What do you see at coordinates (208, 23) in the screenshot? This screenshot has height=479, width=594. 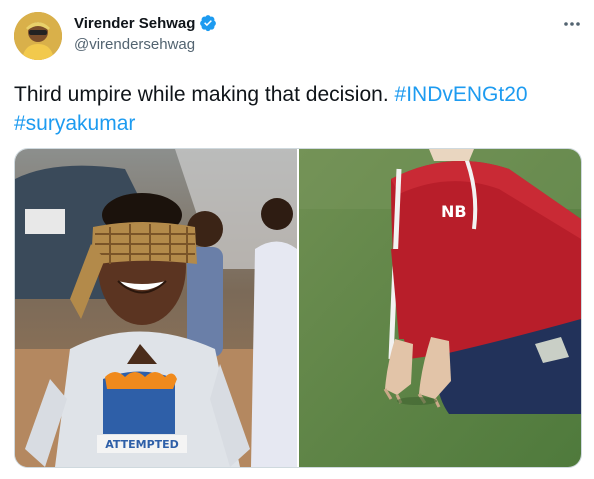 I see `verified-badge-icon` at bounding box center [208, 23].